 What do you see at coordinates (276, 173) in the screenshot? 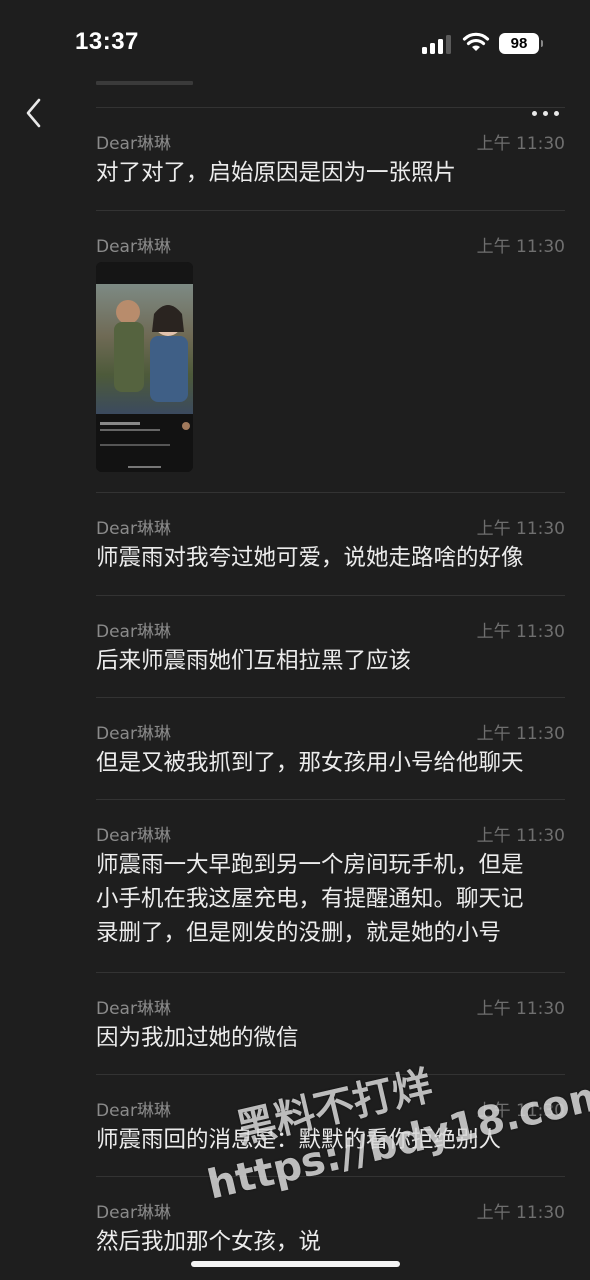
I see `message-text: 对了对了，启始原因是因为一张照片` at bounding box center [276, 173].